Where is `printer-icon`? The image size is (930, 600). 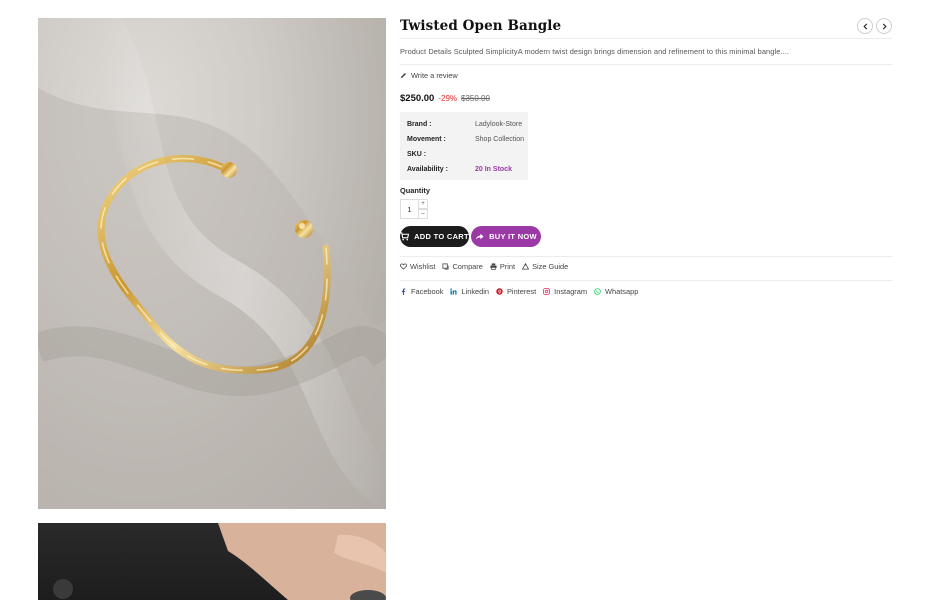
printer-icon is located at coordinates (493, 266).